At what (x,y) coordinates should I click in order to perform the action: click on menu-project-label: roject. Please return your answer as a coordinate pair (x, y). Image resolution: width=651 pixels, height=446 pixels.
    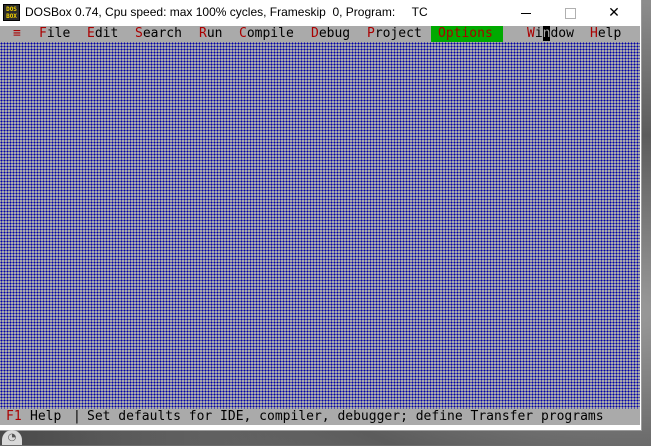
    Looking at the image, I should click on (398, 33).